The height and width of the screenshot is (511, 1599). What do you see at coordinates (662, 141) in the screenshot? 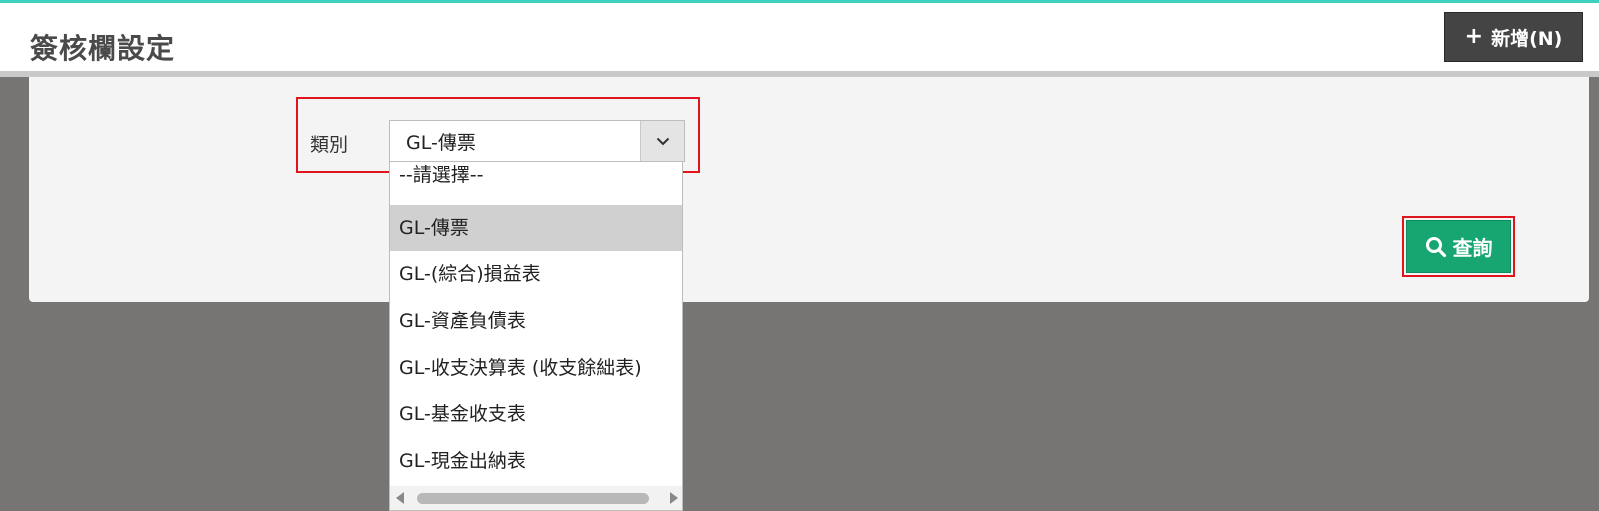
I see `chevron-down-icon` at bounding box center [662, 141].